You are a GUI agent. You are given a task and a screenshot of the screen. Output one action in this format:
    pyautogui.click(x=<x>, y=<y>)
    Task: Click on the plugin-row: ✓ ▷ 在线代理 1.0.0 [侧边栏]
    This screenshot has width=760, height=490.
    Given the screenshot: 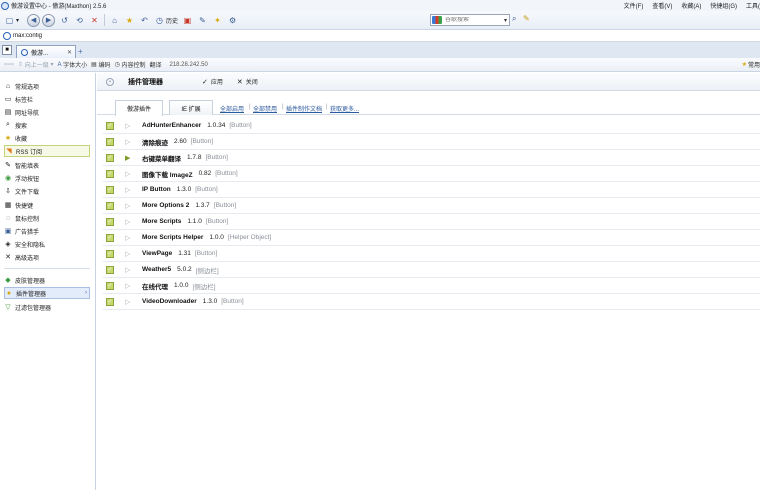 What is the action you would take?
    pyautogui.click(x=431, y=286)
    